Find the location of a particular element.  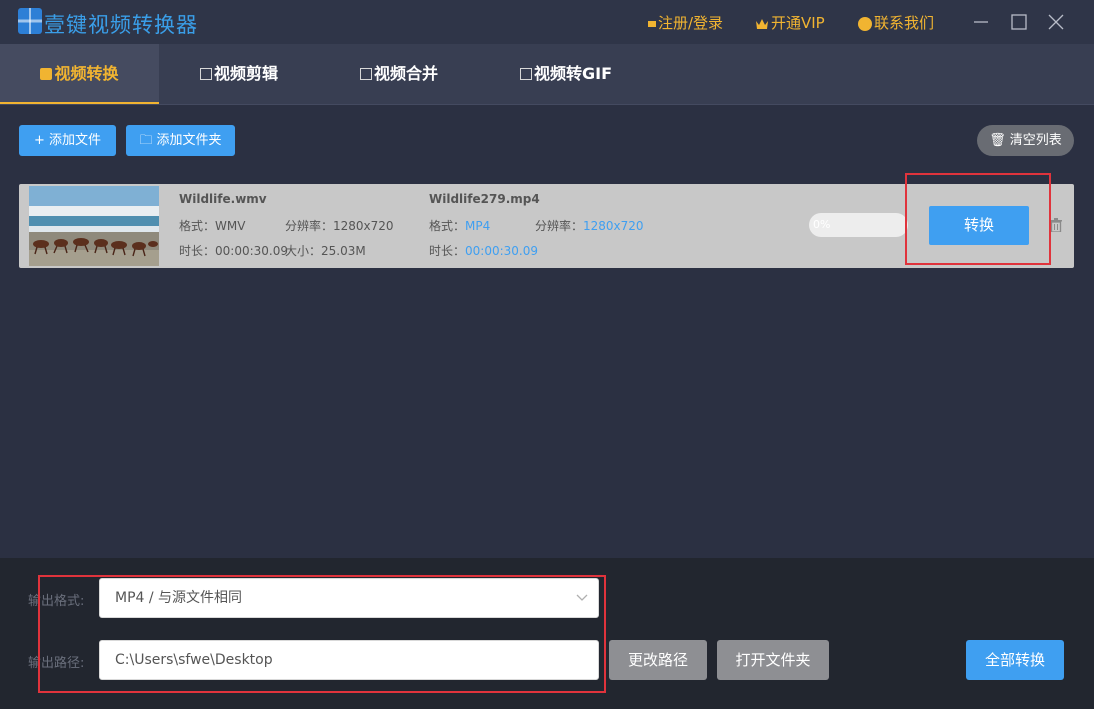

progress-label: 0% is located at coordinates (822, 224).